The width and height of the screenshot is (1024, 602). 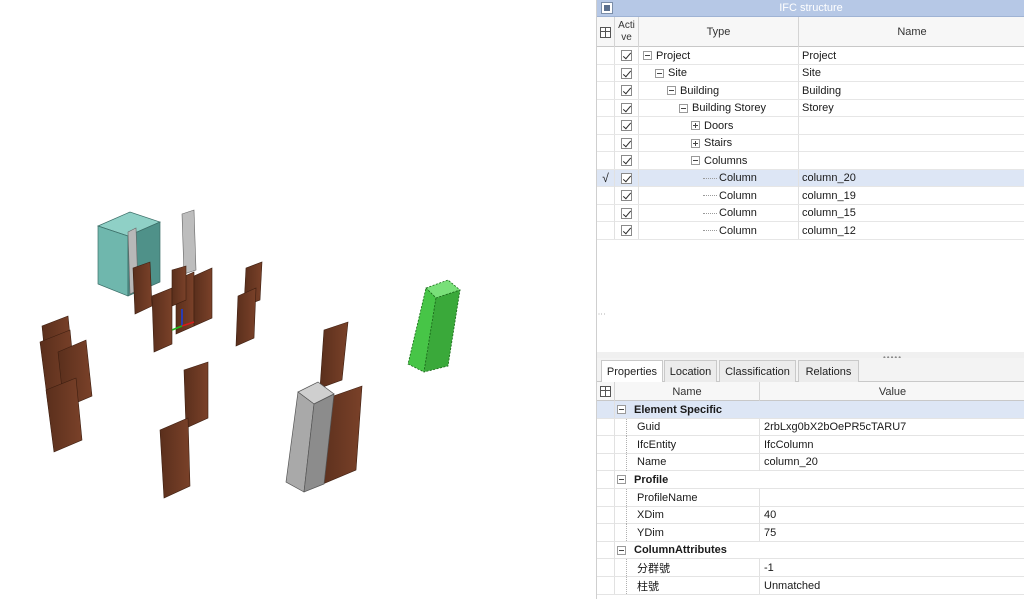 I want to click on column-header-name: Name, so click(x=911, y=32).